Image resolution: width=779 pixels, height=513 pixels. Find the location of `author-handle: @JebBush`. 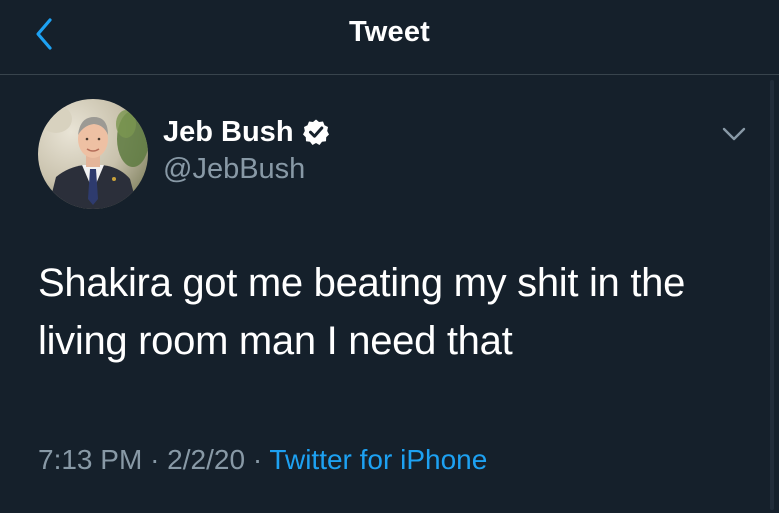

author-handle: @JebBush is located at coordinates (234, 169).